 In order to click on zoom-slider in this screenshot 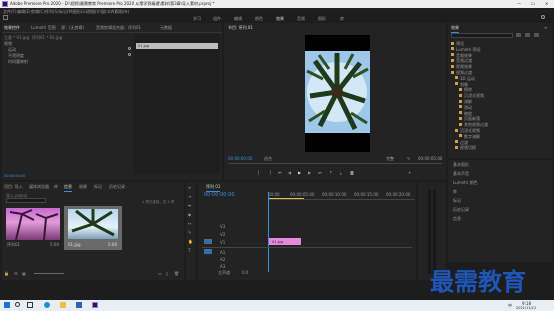, I will do `click(49, 273)`.